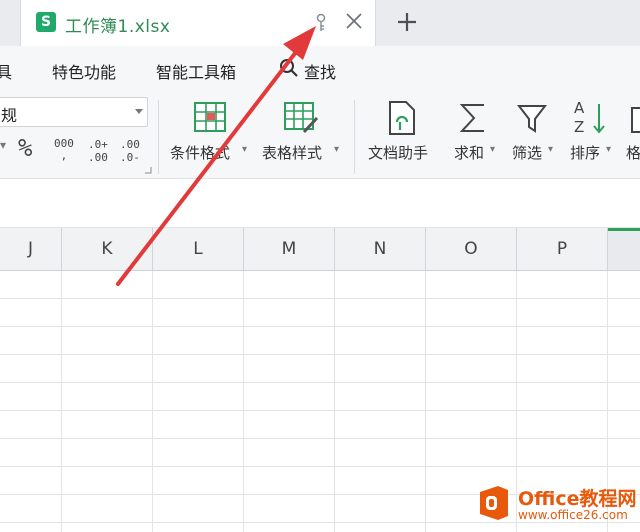  I want to click on conditional-format-icon, so click(210, 117).